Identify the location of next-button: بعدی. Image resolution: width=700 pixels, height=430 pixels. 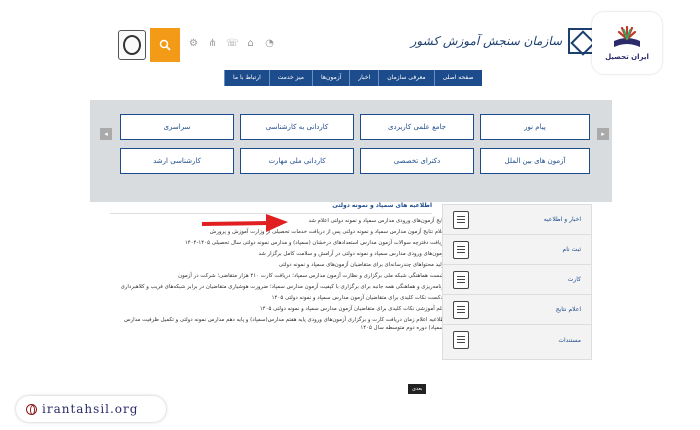
(417, 389).